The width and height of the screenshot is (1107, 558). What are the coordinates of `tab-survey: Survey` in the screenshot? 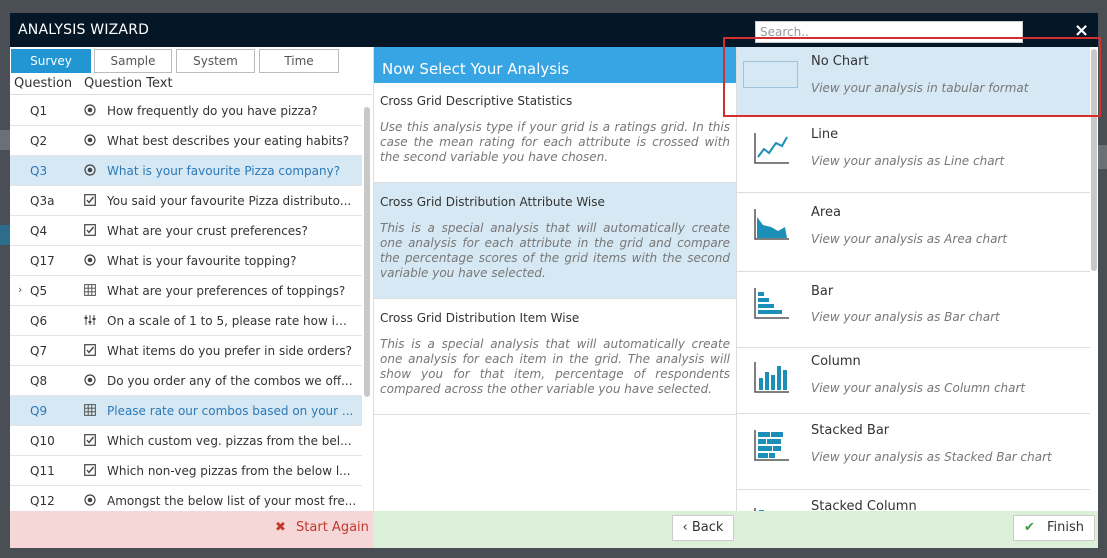 It's located at (51, 61).